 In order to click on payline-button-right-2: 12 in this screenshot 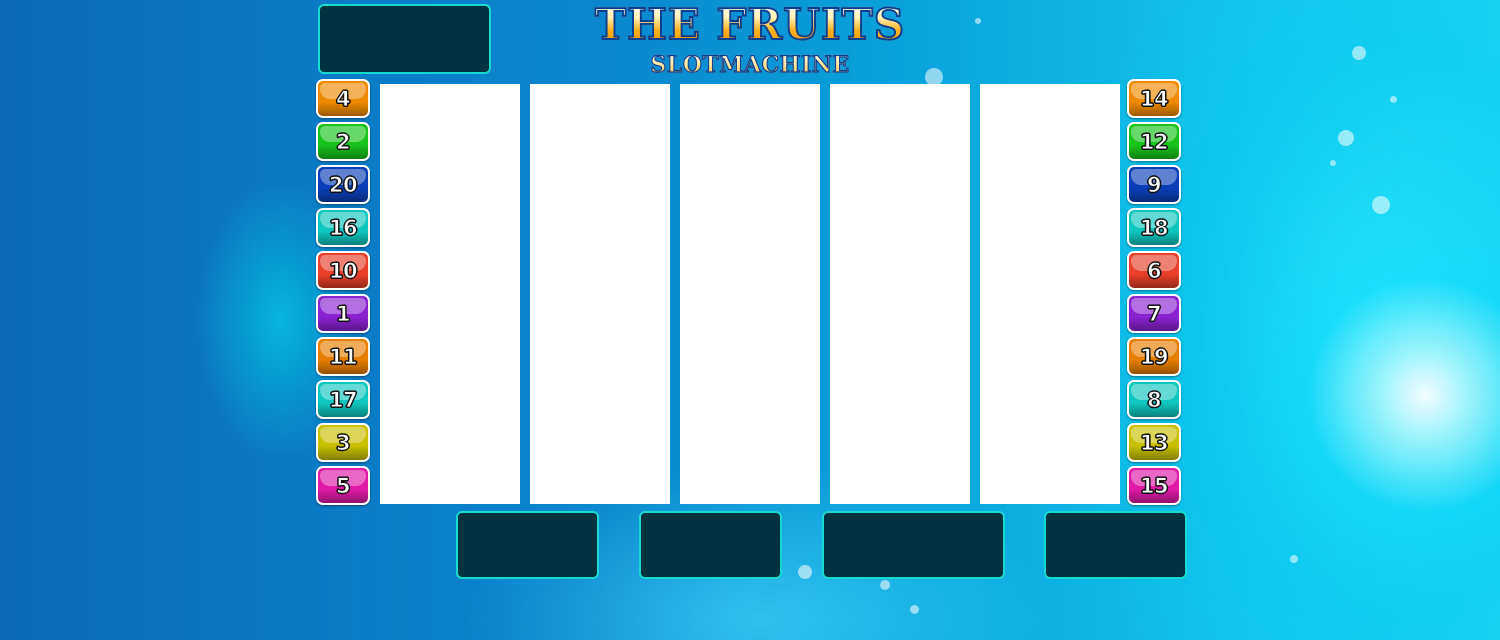, I will do `click(1154, 141)`.